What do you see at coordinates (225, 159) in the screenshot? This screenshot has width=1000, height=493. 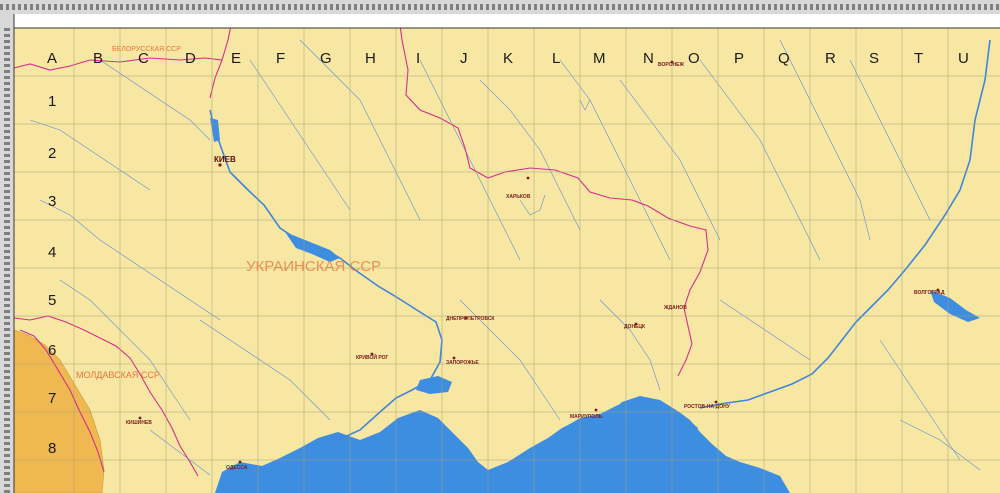 I see `city-kiev: КИЕВ` at bounding box center [225, 159].